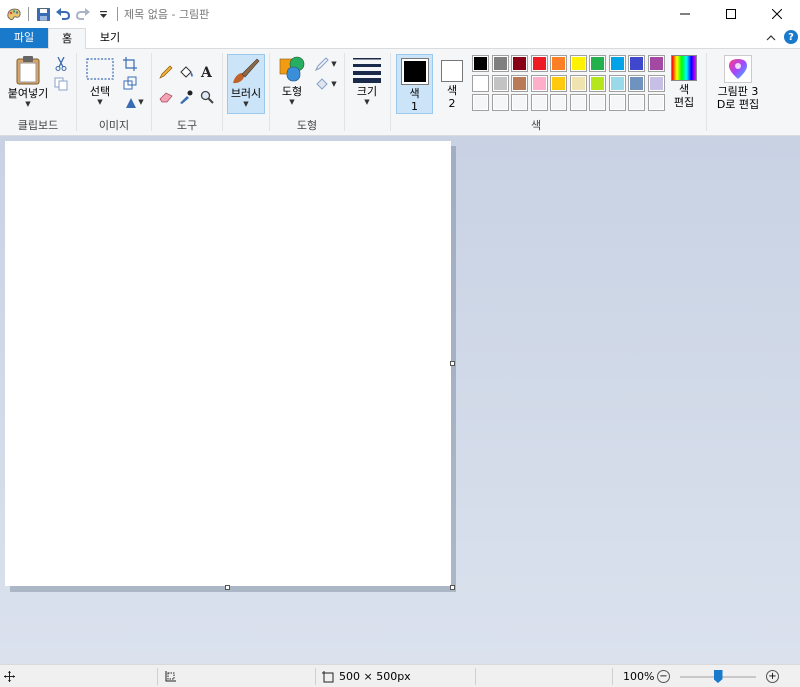  I want to click on quick-access-toolbar: 제목 없음 - 그림판, so click(104, 14).